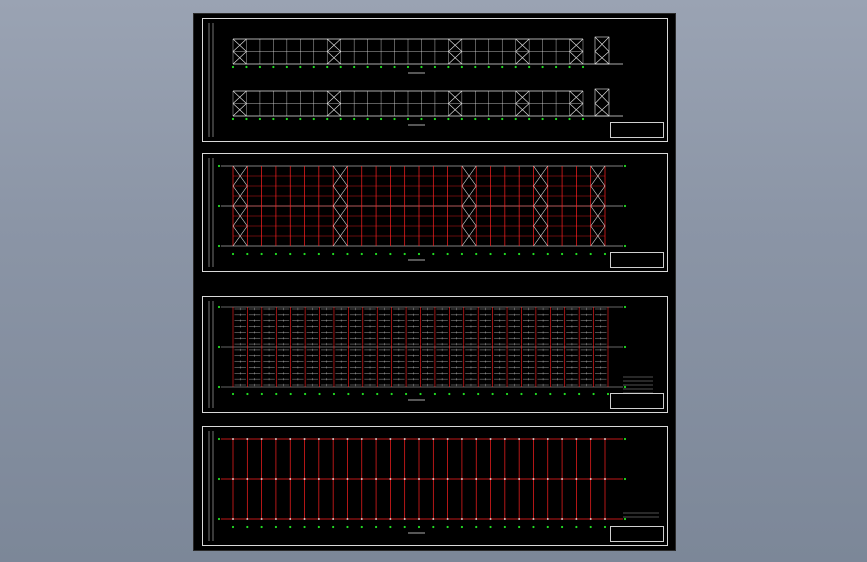  What do you see at coordinates (415, 80) in the screenshot?
I see `elevation-drawing` at bounding box center [415, 80].